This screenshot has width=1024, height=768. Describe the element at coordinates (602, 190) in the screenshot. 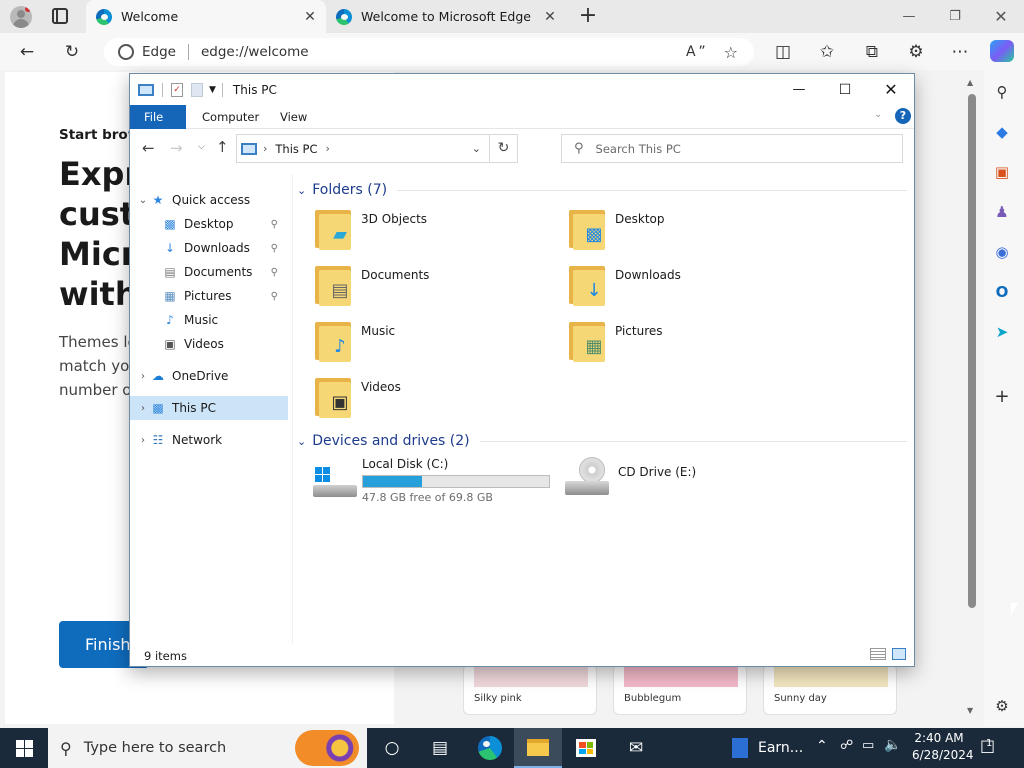

I see `folders-group-header: ⌄ Folders (7)` at that location.